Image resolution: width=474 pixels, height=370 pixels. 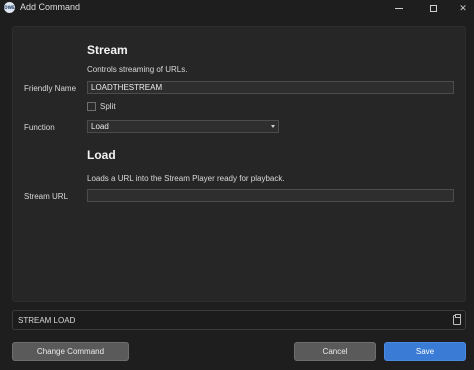 What do you see at coordinates (101, 155) in the screenshot?
I see `load-heading: Load` at bounding box center [101, 155].